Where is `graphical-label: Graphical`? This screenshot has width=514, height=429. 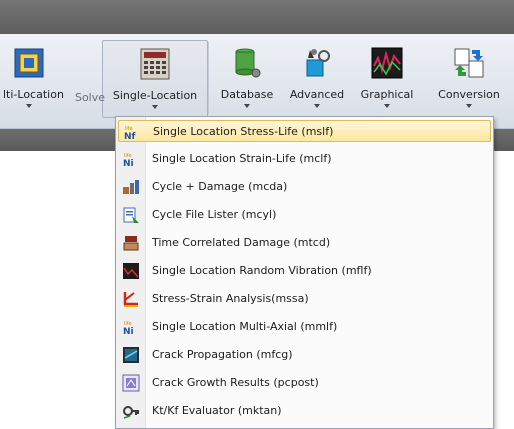 graphical-label: Graphical is located at coordinates (387, 94).